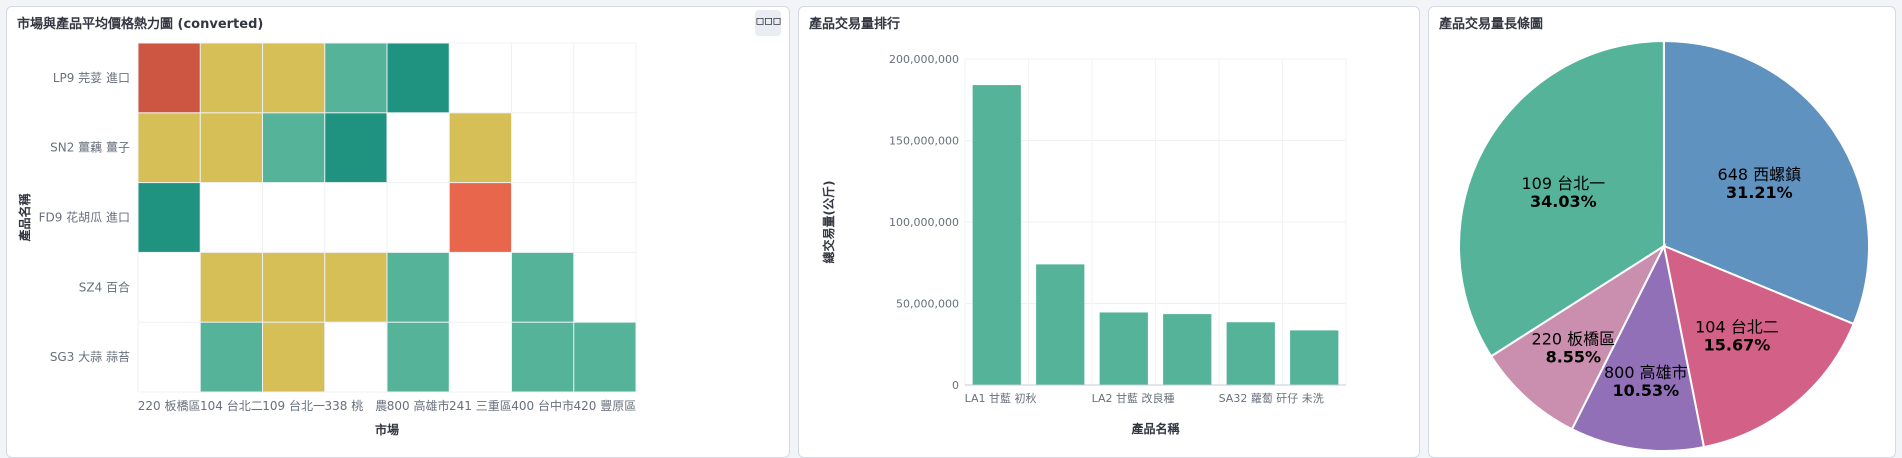 Image resolution: width=1902 pixels, height=458 pixels. What do you see at coordinates (1760, 174) in the screenshot?
I see `slice-label: 648 西螺鎮` at bounding box center [1760, 174].